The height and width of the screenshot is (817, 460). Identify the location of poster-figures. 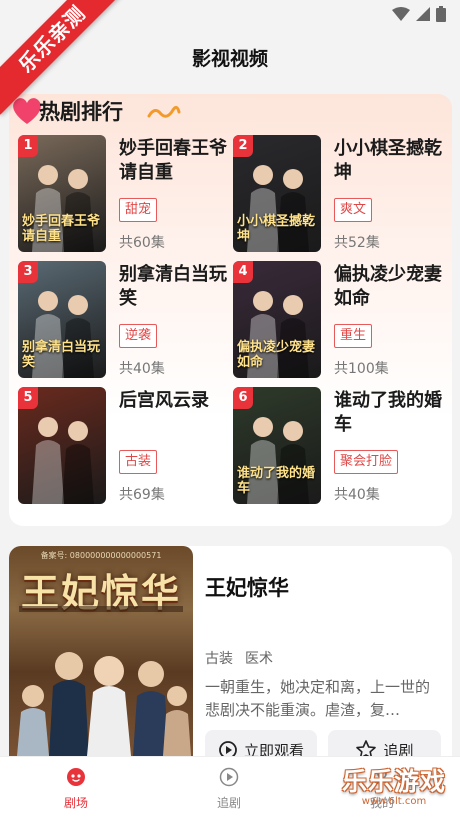
(104, 681).